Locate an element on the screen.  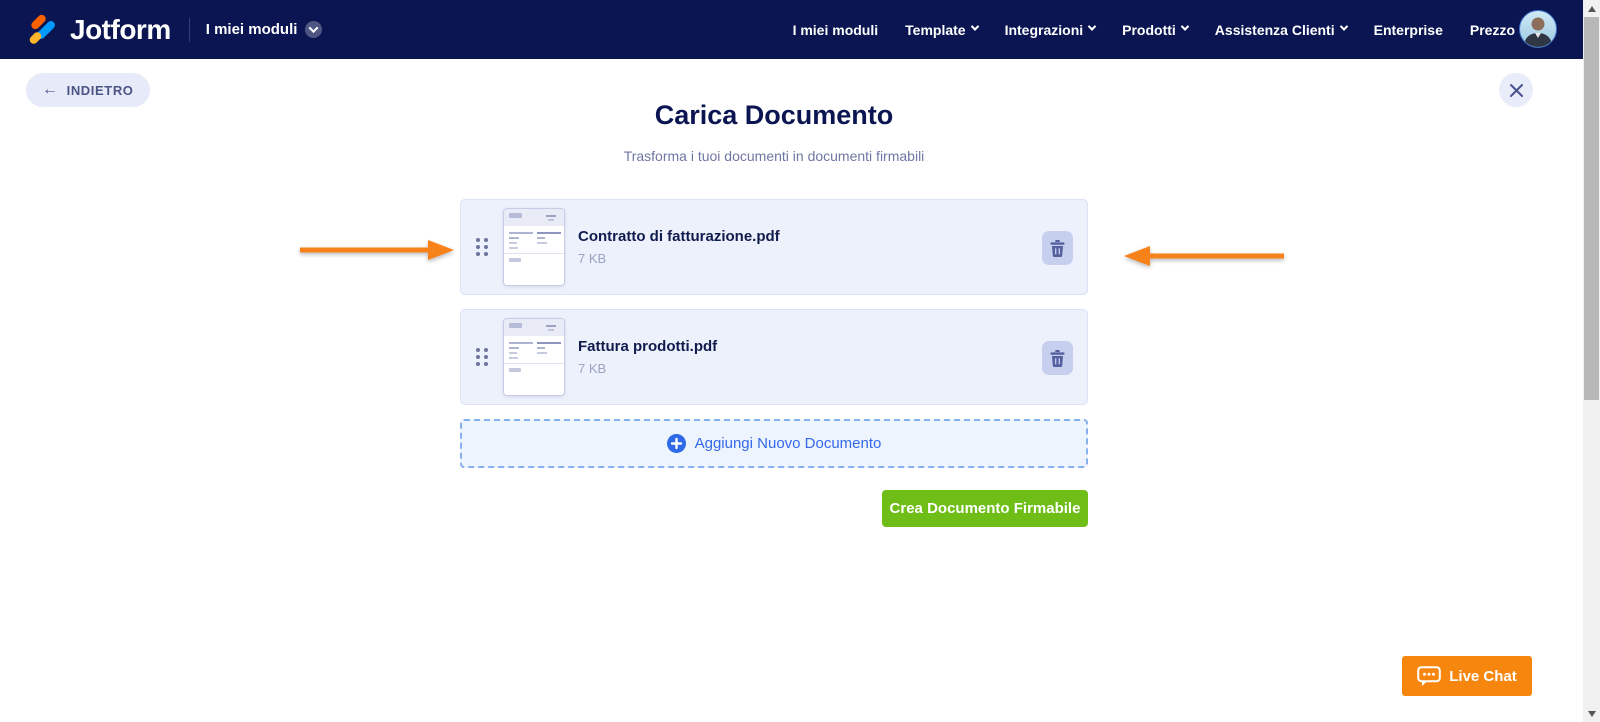
scroll-up-button is located at coordinates (1591, 8).